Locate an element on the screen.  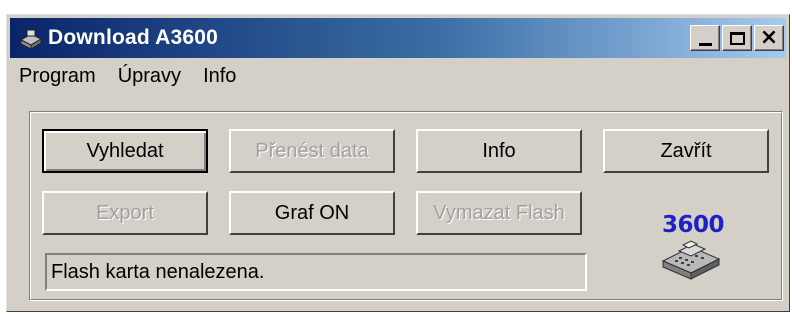
info-button: Info is located at coordinates (499, 151).